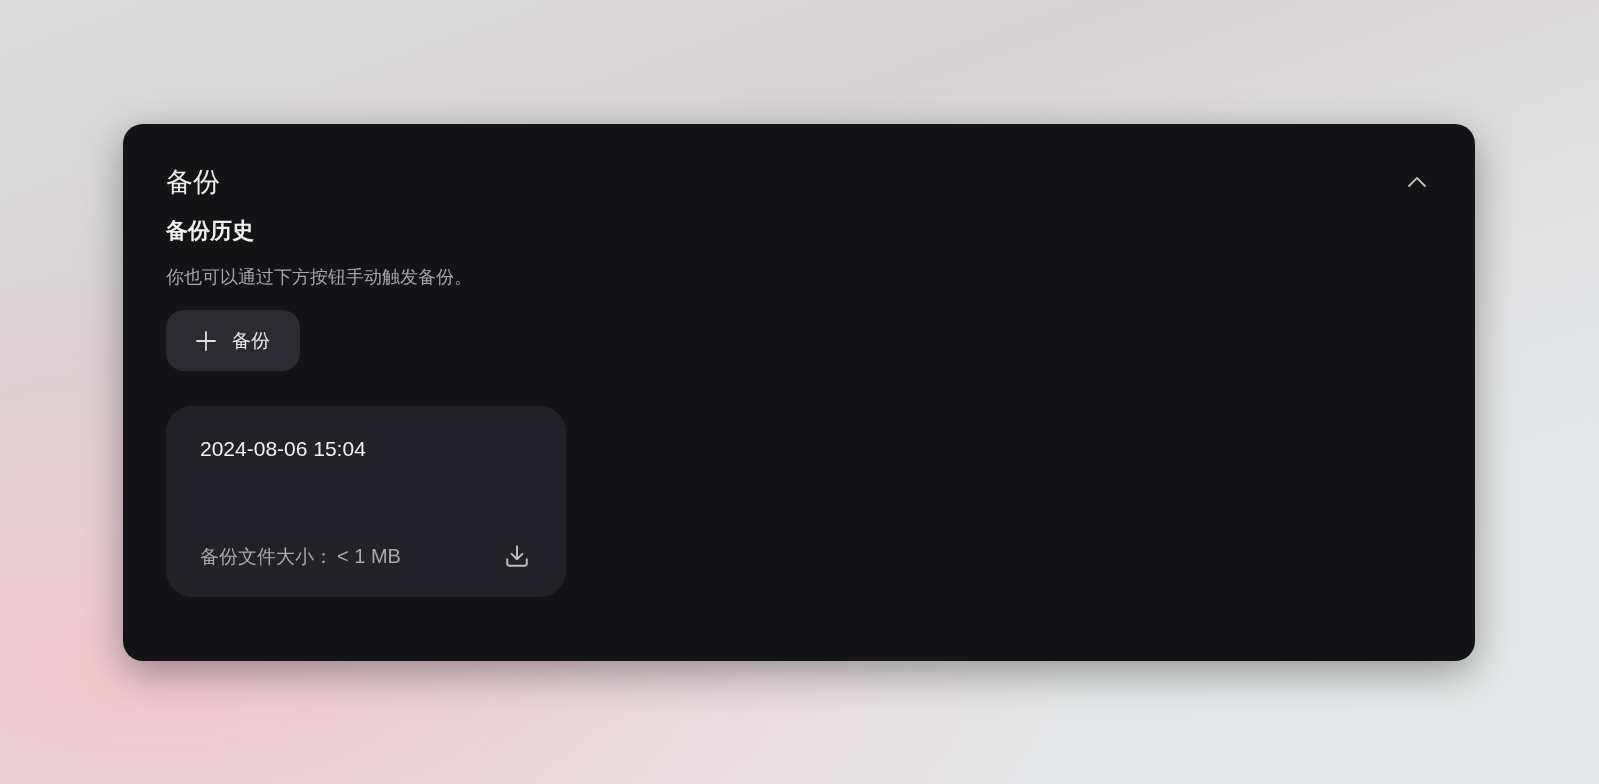 The width and height of the screenshot is (1599, 784). I want to click on size-label: 备份文件大小：, so click(266, 556).